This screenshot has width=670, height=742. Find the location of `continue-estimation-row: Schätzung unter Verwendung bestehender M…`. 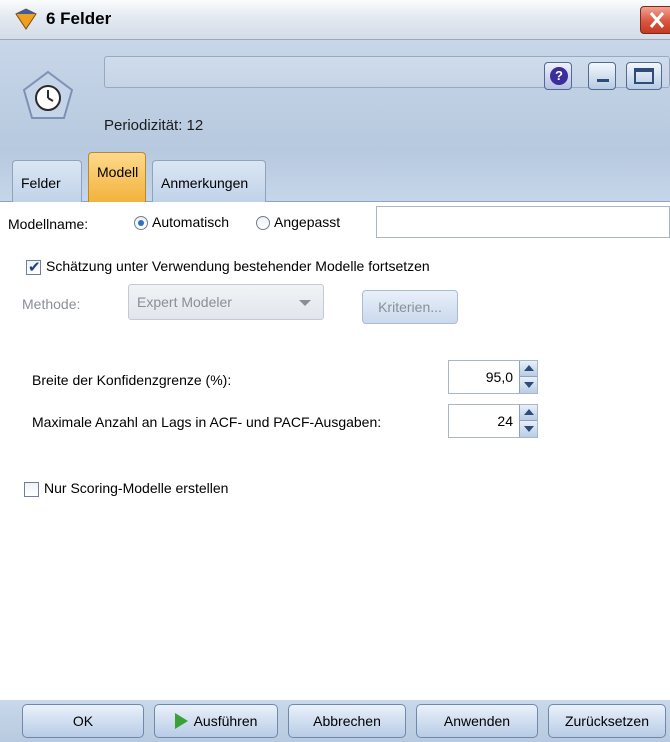

continue-estimation-row: Schätzung unter Verwendung bestehender M… is located at coordinates (228, 267).